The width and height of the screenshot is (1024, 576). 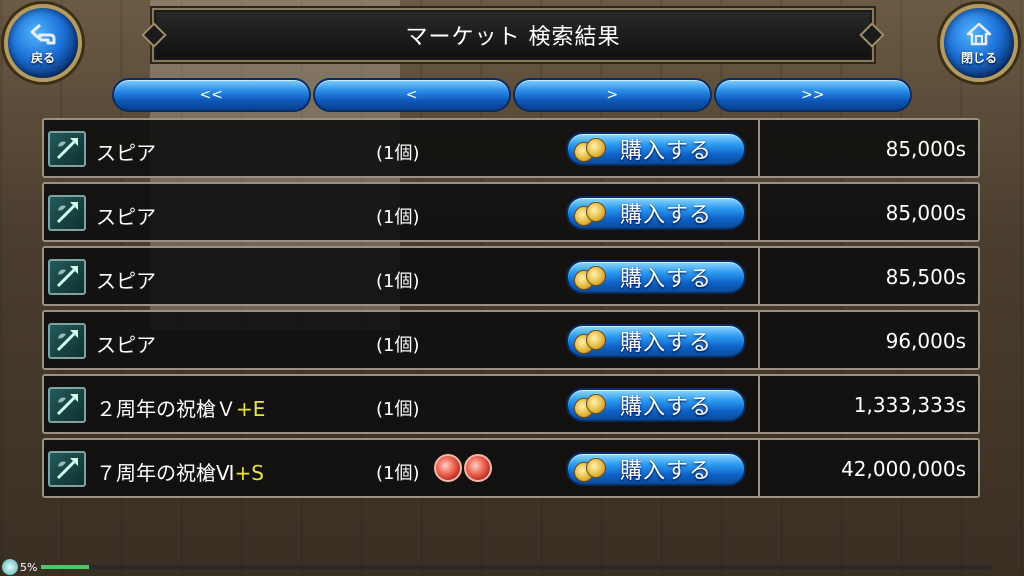 I want to click on item-name: ７周年の祝槍Ⅵ+S, so click(x=180, y=473).